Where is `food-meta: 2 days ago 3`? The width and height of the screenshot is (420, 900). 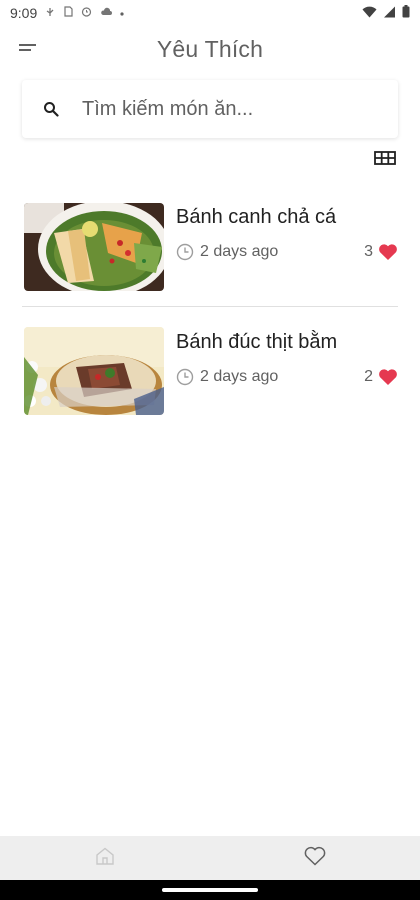 food-meta: 2 days ago 3 is located at coordinates (287, 252).